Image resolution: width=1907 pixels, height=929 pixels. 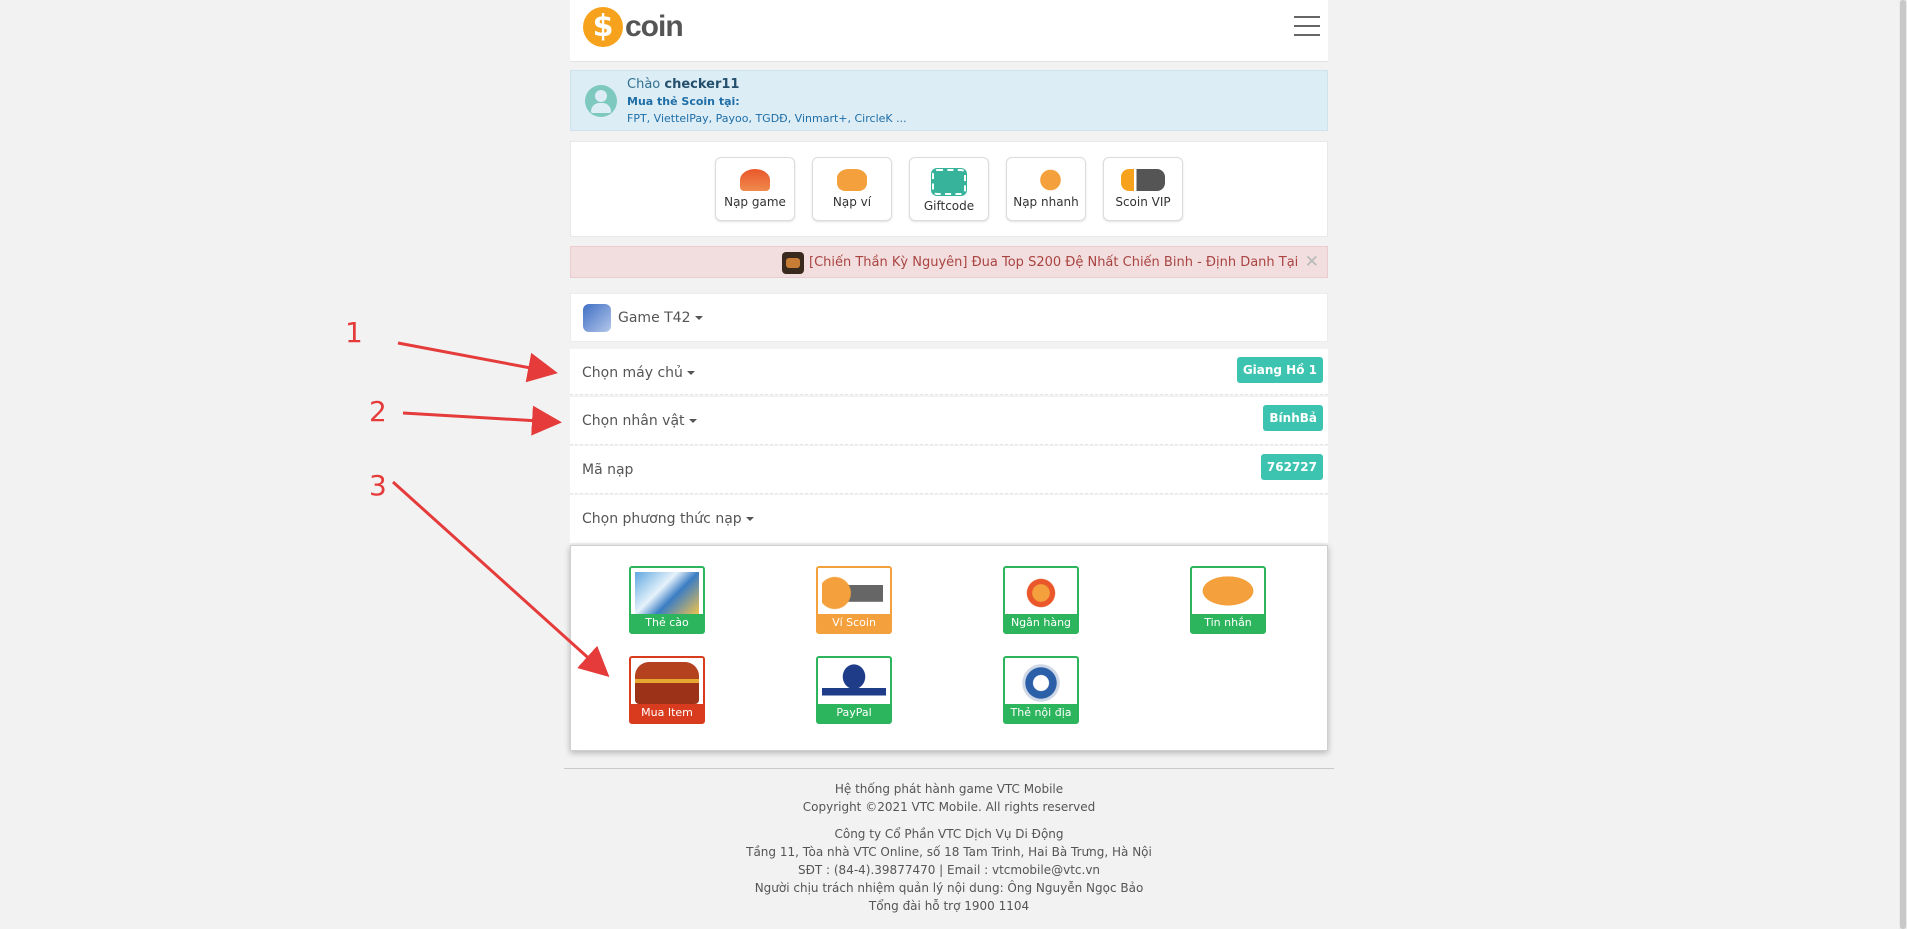 I want to click on username: checker11, so click(x=702, y=84).